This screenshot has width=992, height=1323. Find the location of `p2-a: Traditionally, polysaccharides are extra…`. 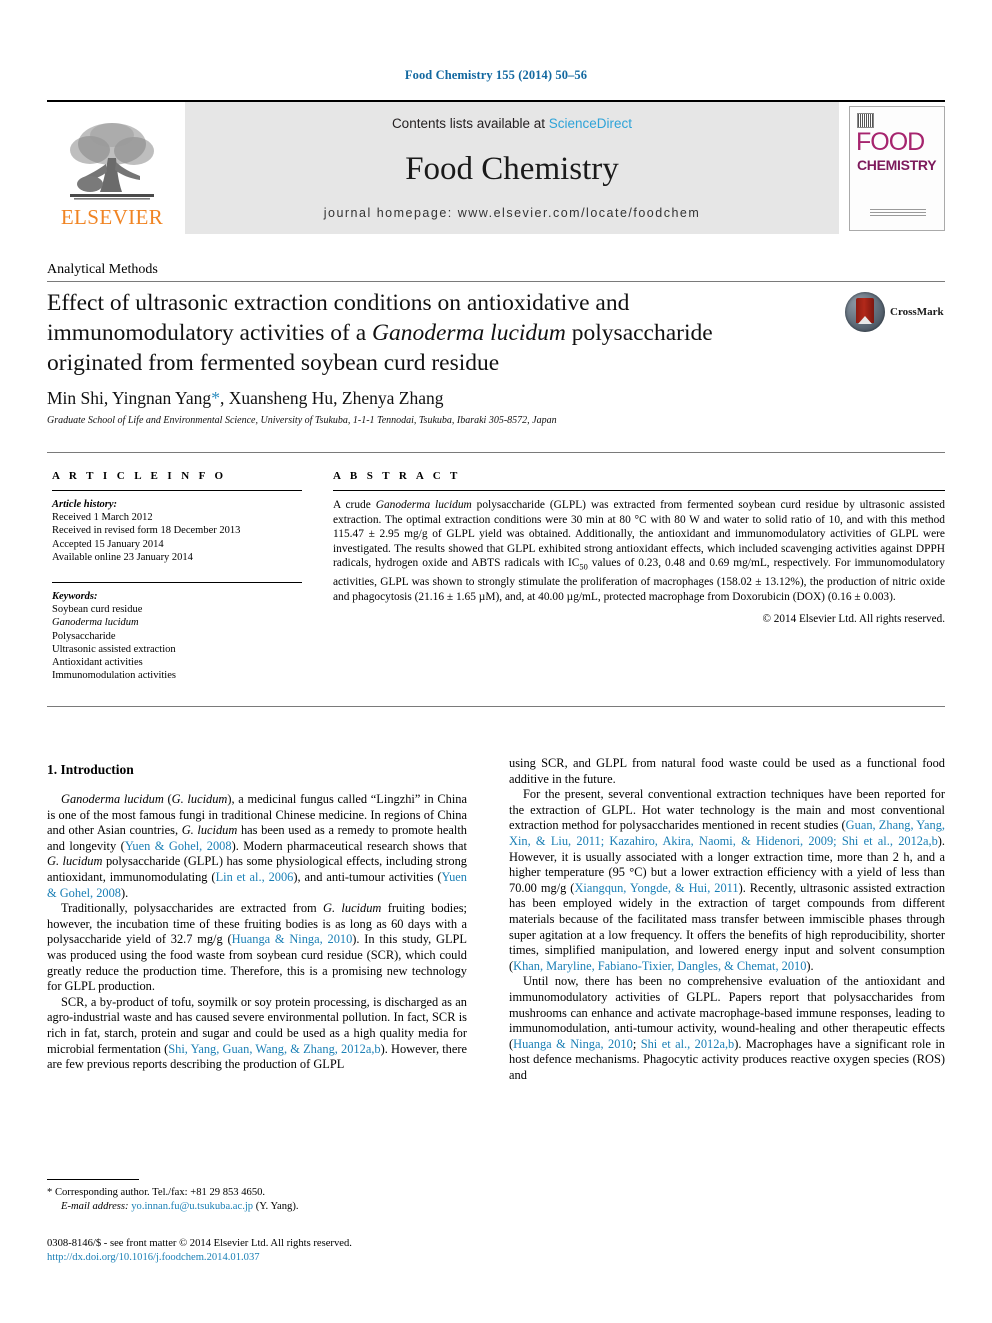

p2-a: Traditionally, polysaccharides are extra… is located at coordinates (192, 908).